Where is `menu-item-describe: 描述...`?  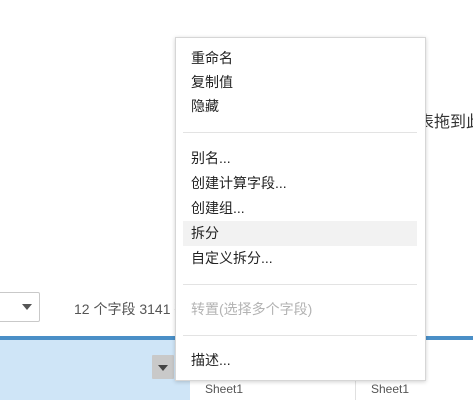 menu-item-describe: 描述... is located at coordinates (300, 360).